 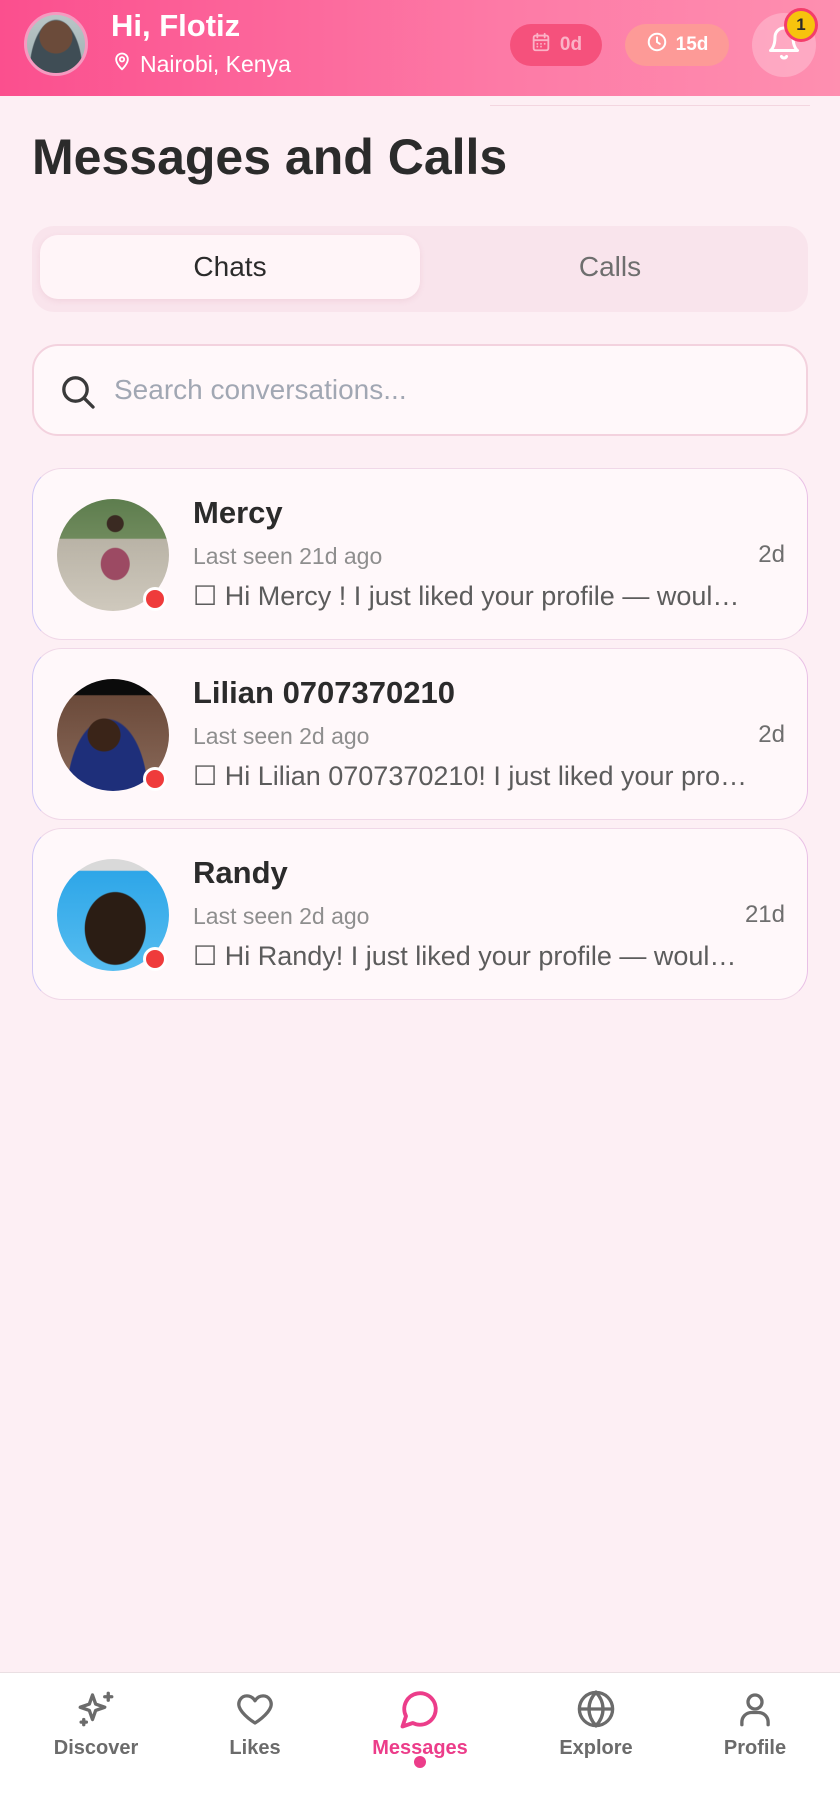 I want to click on nav-likes: Likes, so click(x=255, y=1737).